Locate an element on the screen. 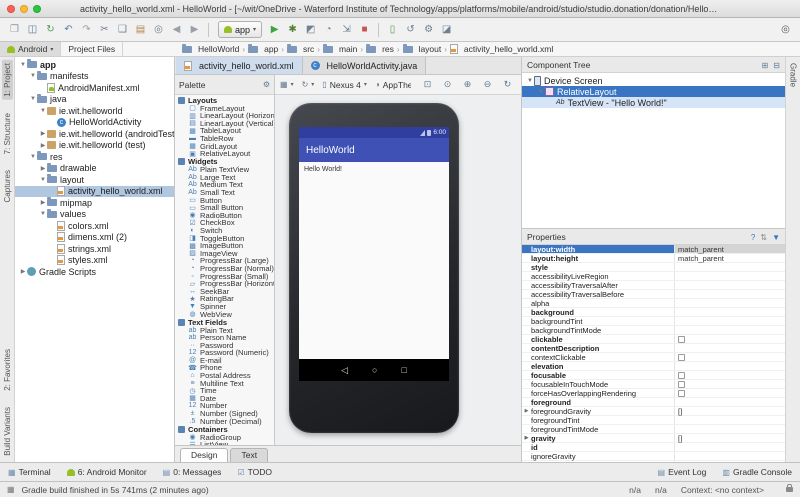  zoom-in-icon: ⊕ is located at coordinates (467, 84).